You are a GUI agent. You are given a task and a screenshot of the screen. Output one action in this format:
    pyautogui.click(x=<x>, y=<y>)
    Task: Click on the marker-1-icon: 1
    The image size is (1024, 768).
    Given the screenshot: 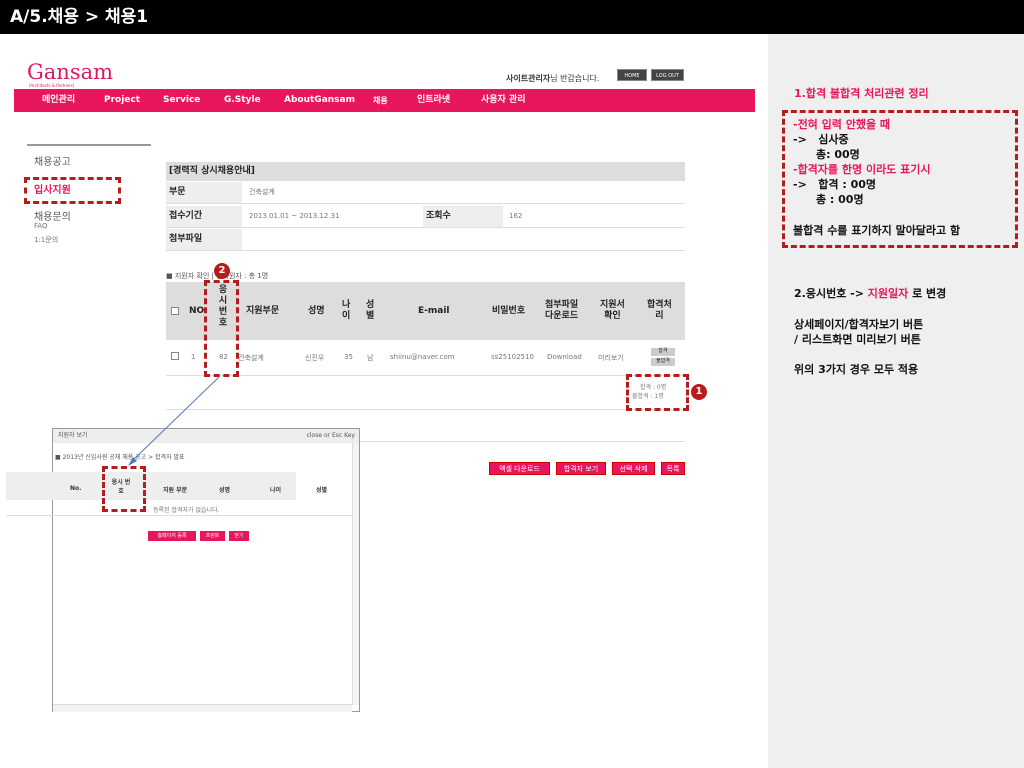 What is the action you would take?
    pyautogui.click(x=699, y=392)
    